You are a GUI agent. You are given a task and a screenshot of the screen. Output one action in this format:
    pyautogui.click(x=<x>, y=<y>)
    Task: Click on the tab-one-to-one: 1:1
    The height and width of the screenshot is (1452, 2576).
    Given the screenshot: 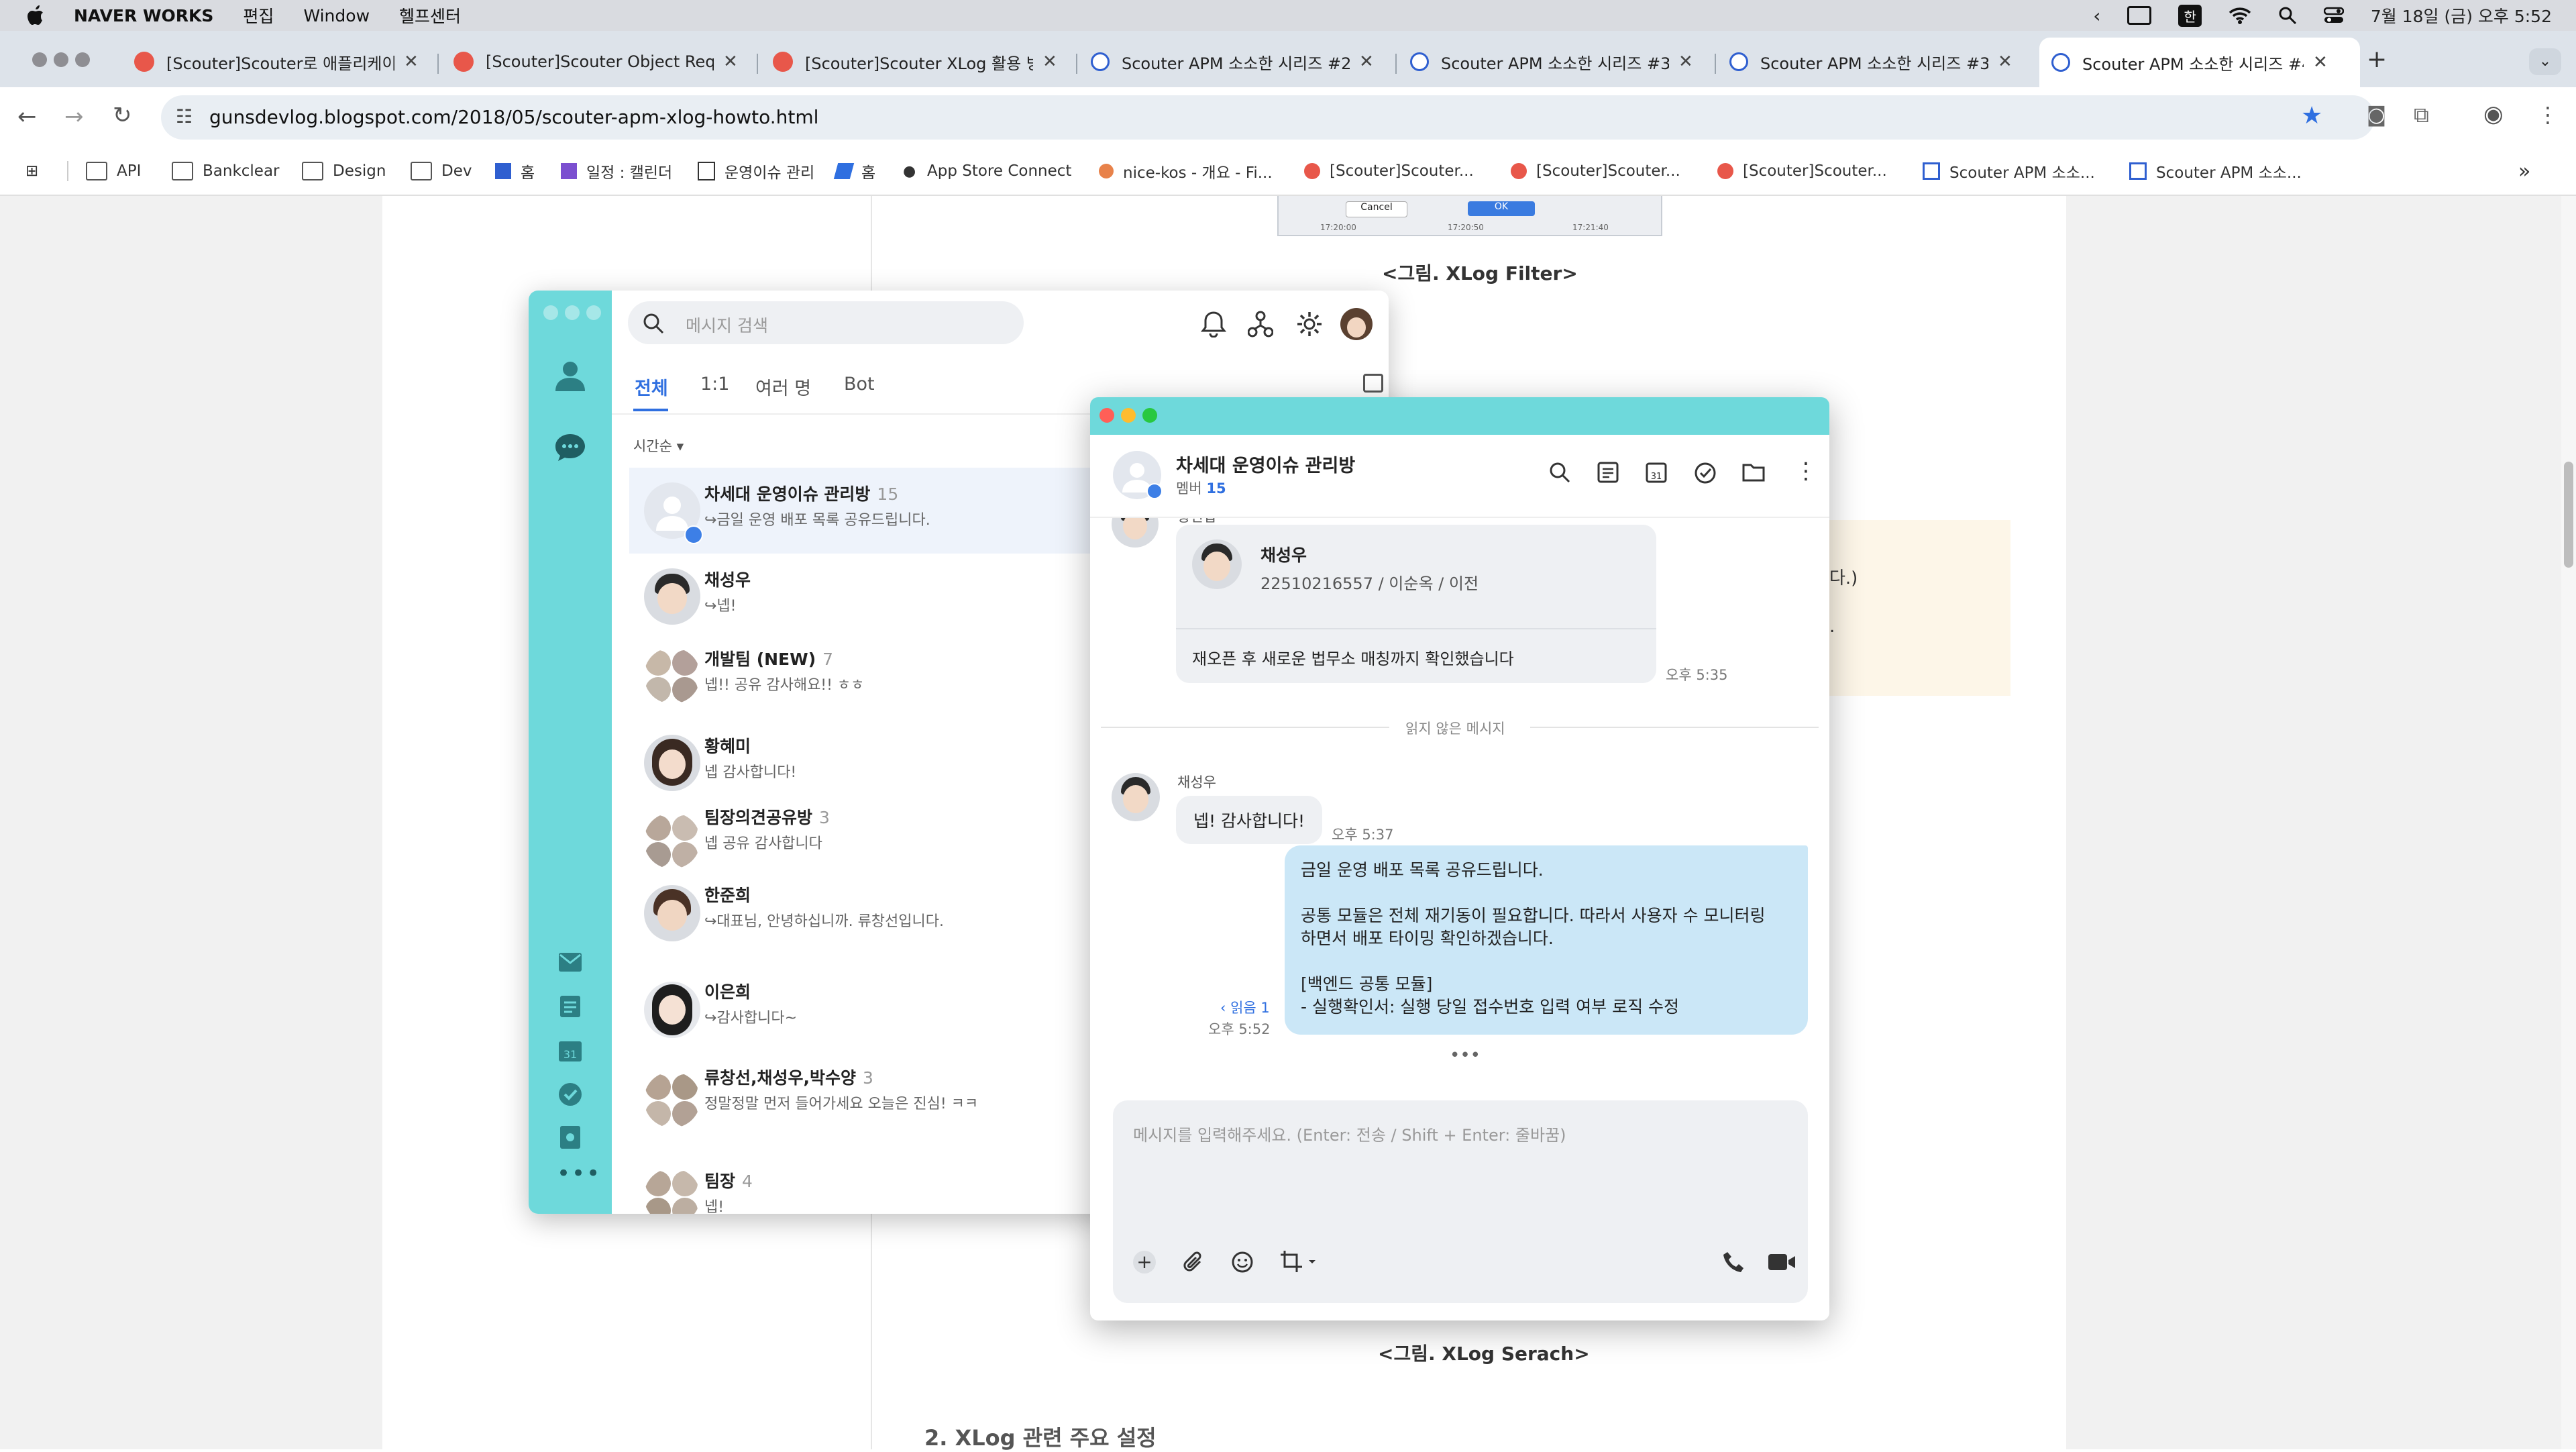 What is the action you would take?
    pyautogui.click(x=714, y=384)
    